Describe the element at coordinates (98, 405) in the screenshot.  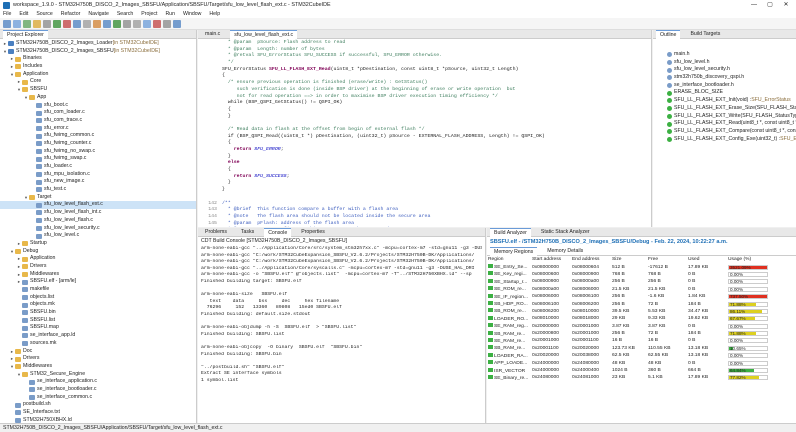
I see `tree-item: postbuild.sh` at that location.